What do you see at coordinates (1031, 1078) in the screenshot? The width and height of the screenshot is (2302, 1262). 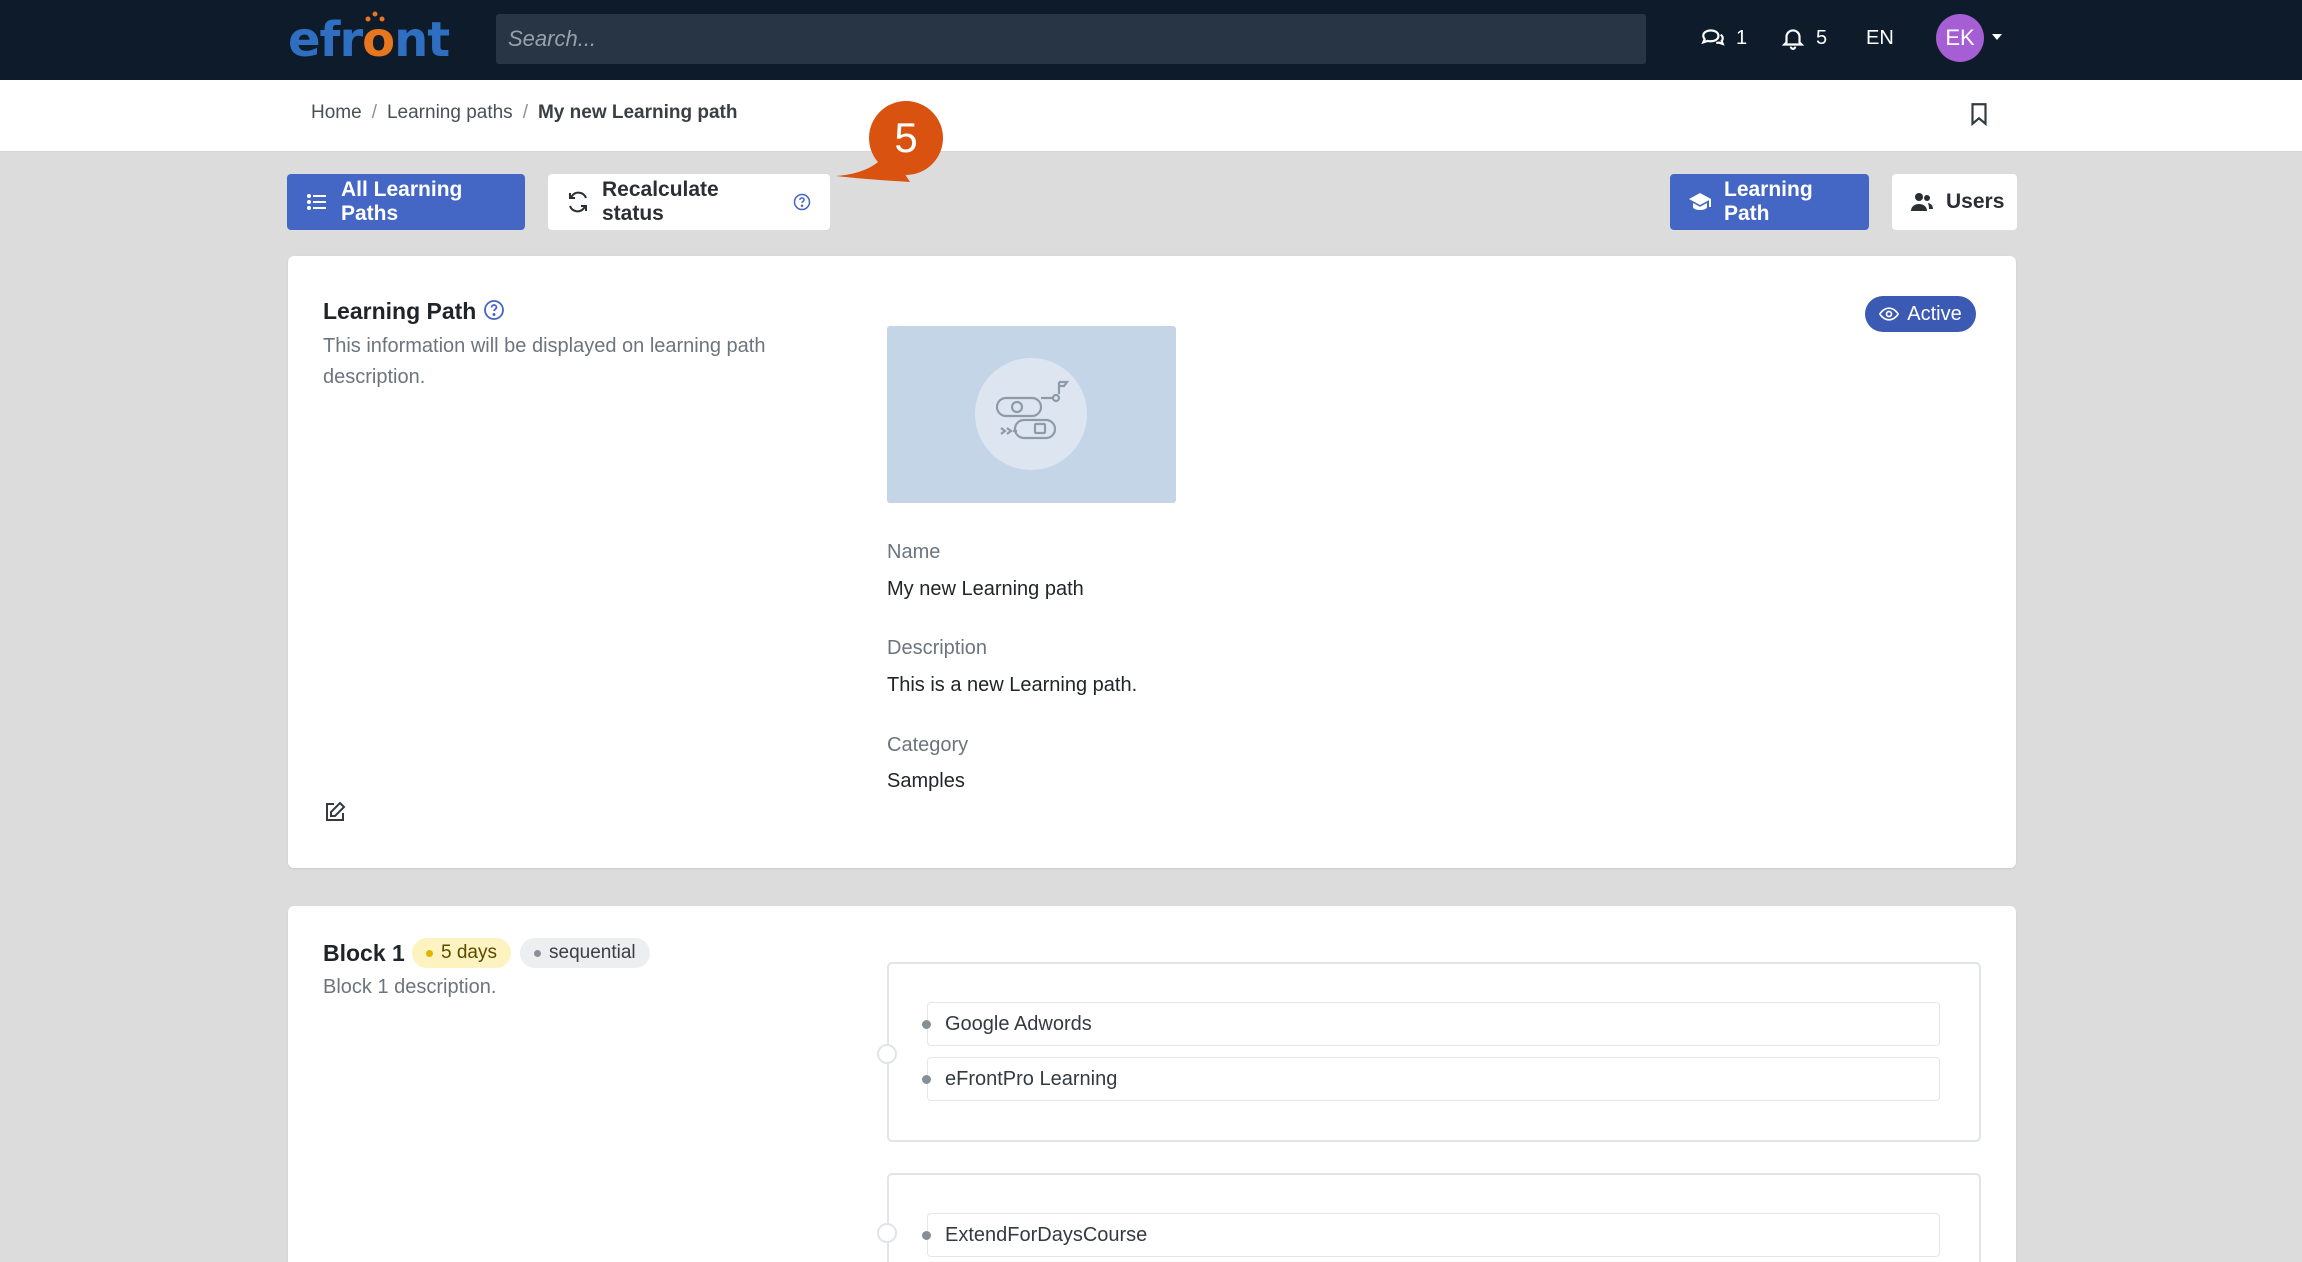 I see `course-name: eFrontPro Learning` at bounding box center [1031, 1078].